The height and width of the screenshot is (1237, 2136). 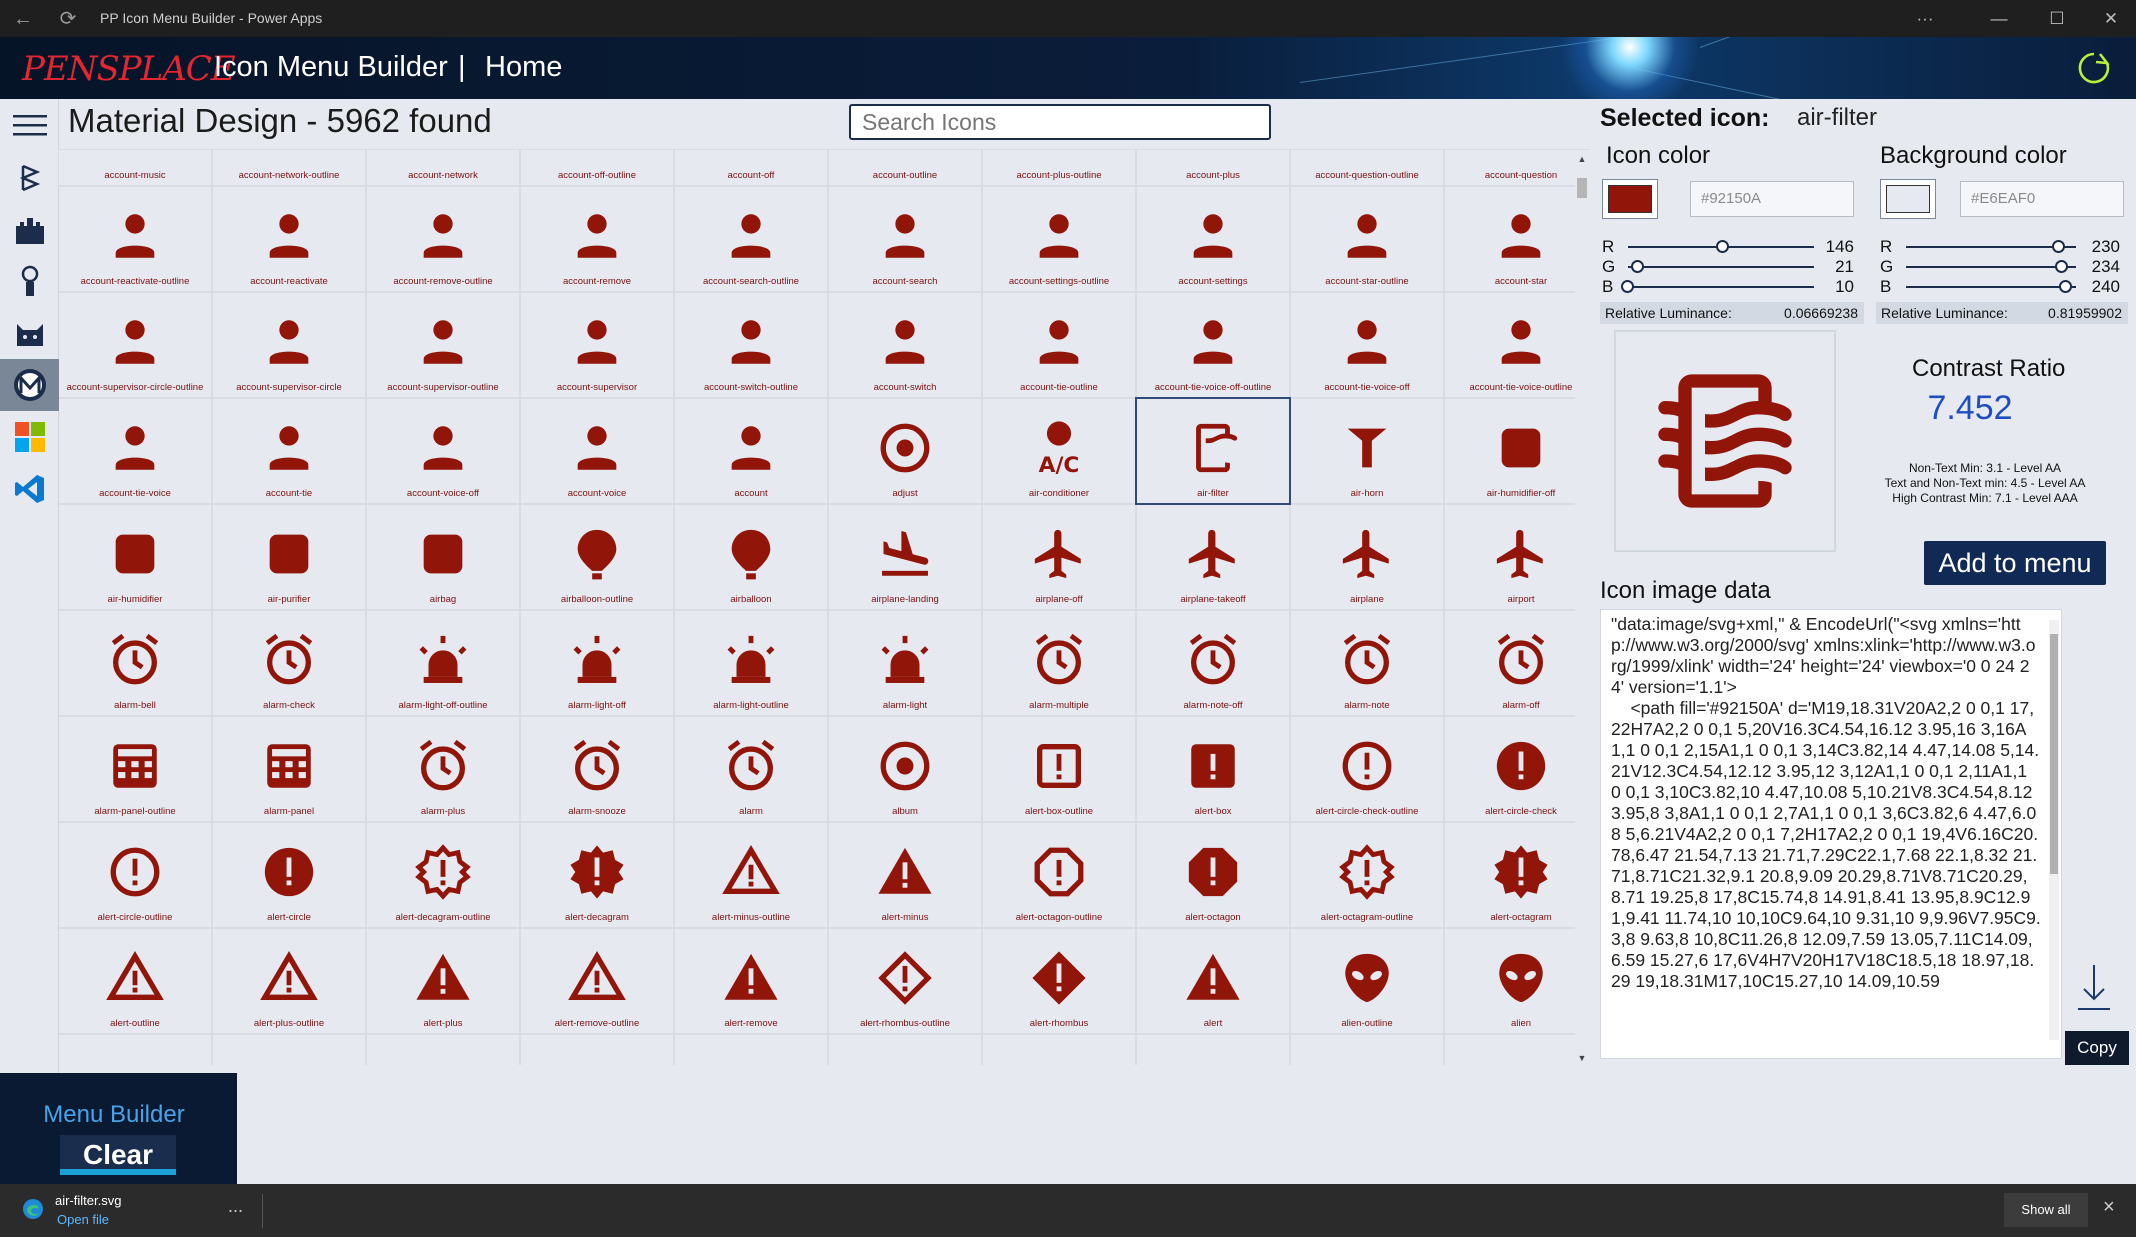 I want to click on icon-tile: account-tie, so click(x=289, y=451).